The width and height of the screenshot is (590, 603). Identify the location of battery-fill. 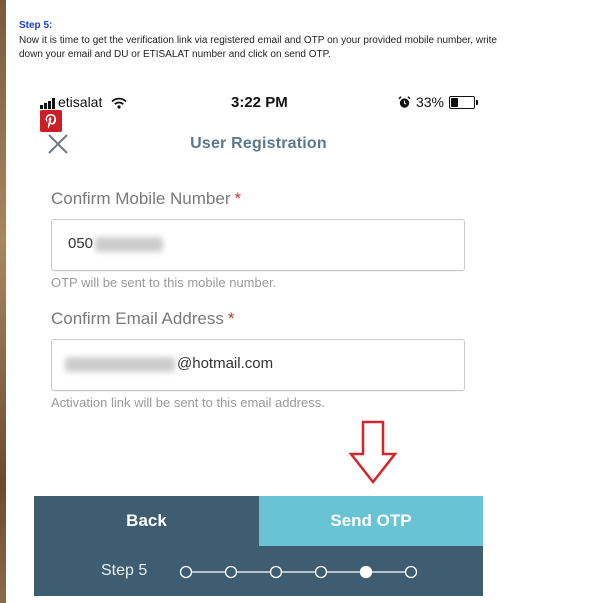
(454, 102).